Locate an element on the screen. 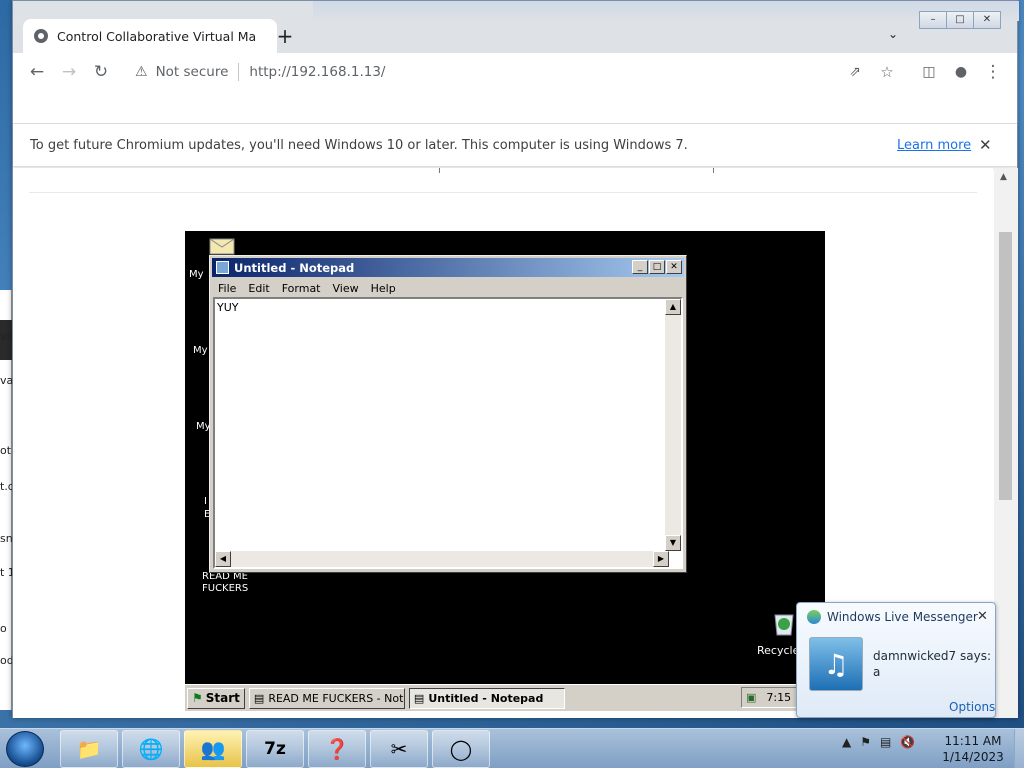  page-scrollbar: ▲ is located at coordinates (1006, 443).